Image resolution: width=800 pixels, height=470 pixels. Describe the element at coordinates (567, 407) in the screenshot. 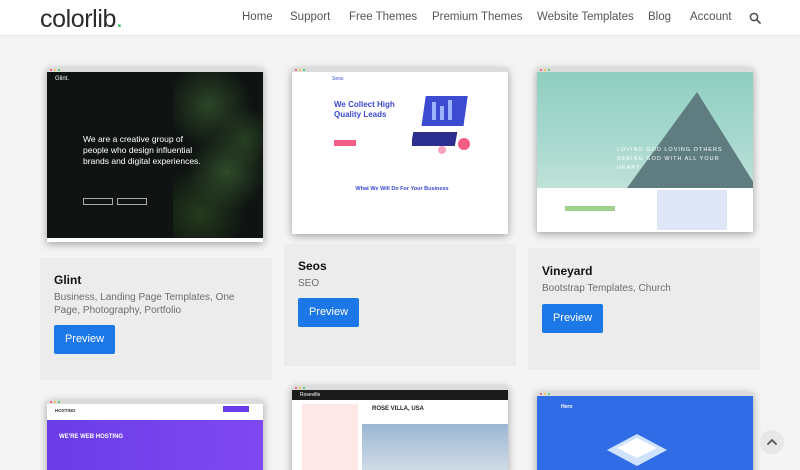

I see `thumb-brand: Hero` at that location.